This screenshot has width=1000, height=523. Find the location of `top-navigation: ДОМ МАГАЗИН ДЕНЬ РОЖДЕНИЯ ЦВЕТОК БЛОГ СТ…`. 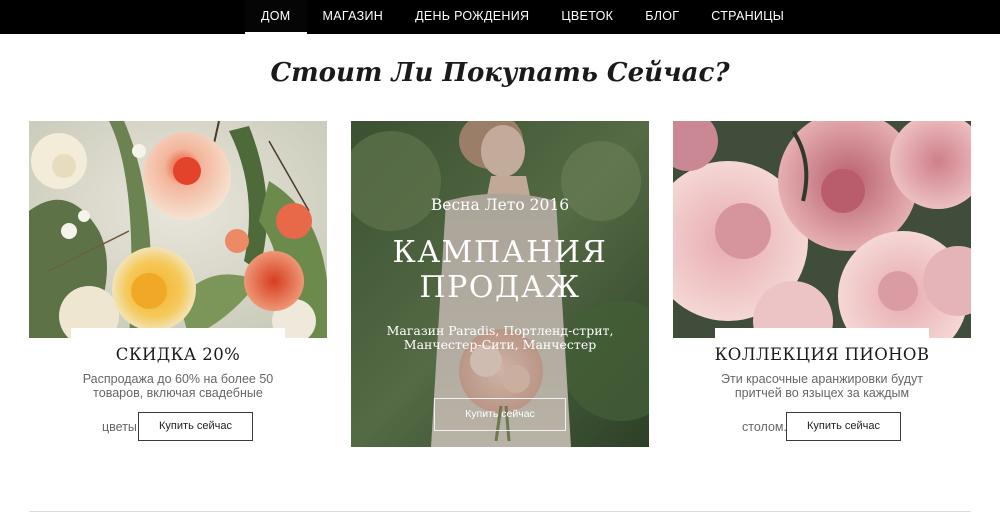

top-navigation: ДОМ МАГАЗИН ДЕНЬ РОЖДЕНИЯ ЦВЕТОК БЛОГ СТ… is located at coordinates (500, 17).